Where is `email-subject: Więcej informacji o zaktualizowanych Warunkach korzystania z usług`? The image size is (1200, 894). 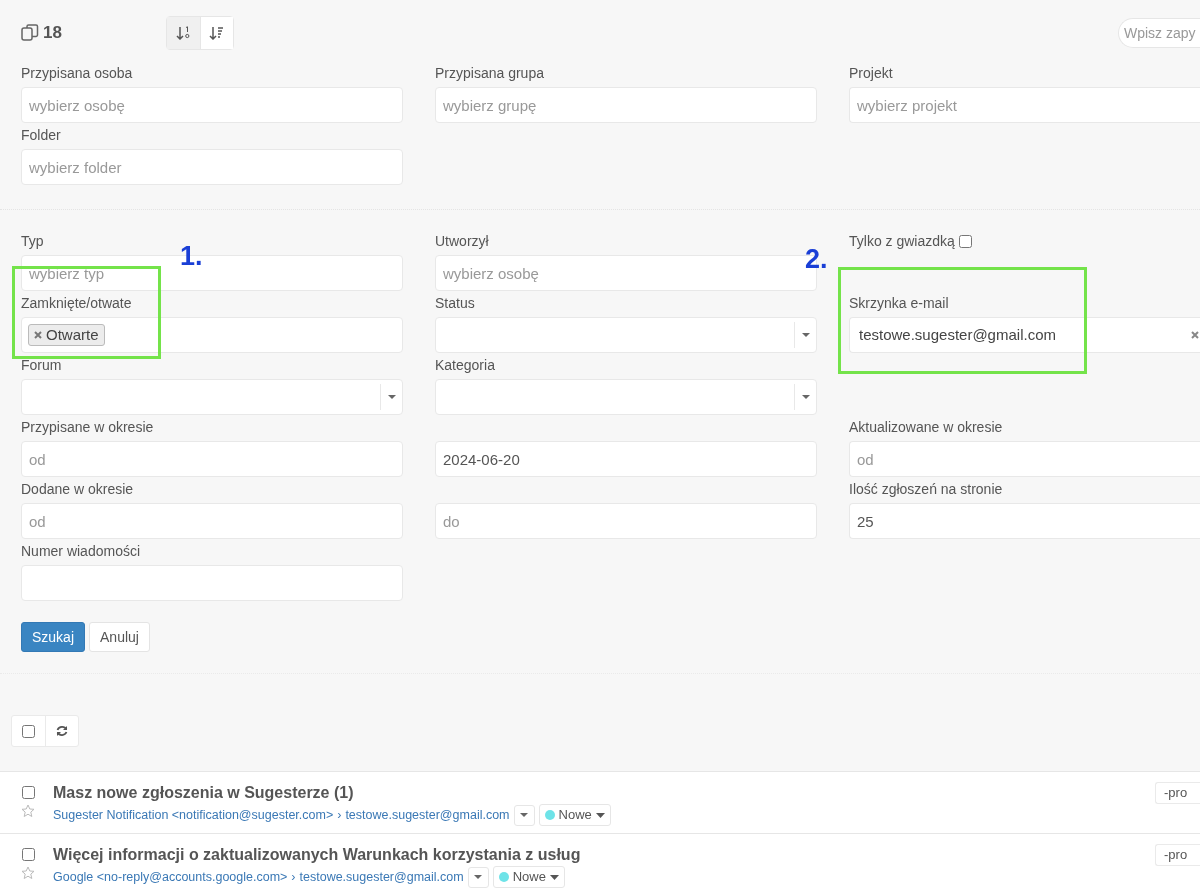 email-subject: Więcej informacji o zaktualizowanych Warunkach korzystania z usług is located at coordinates (317, 854).